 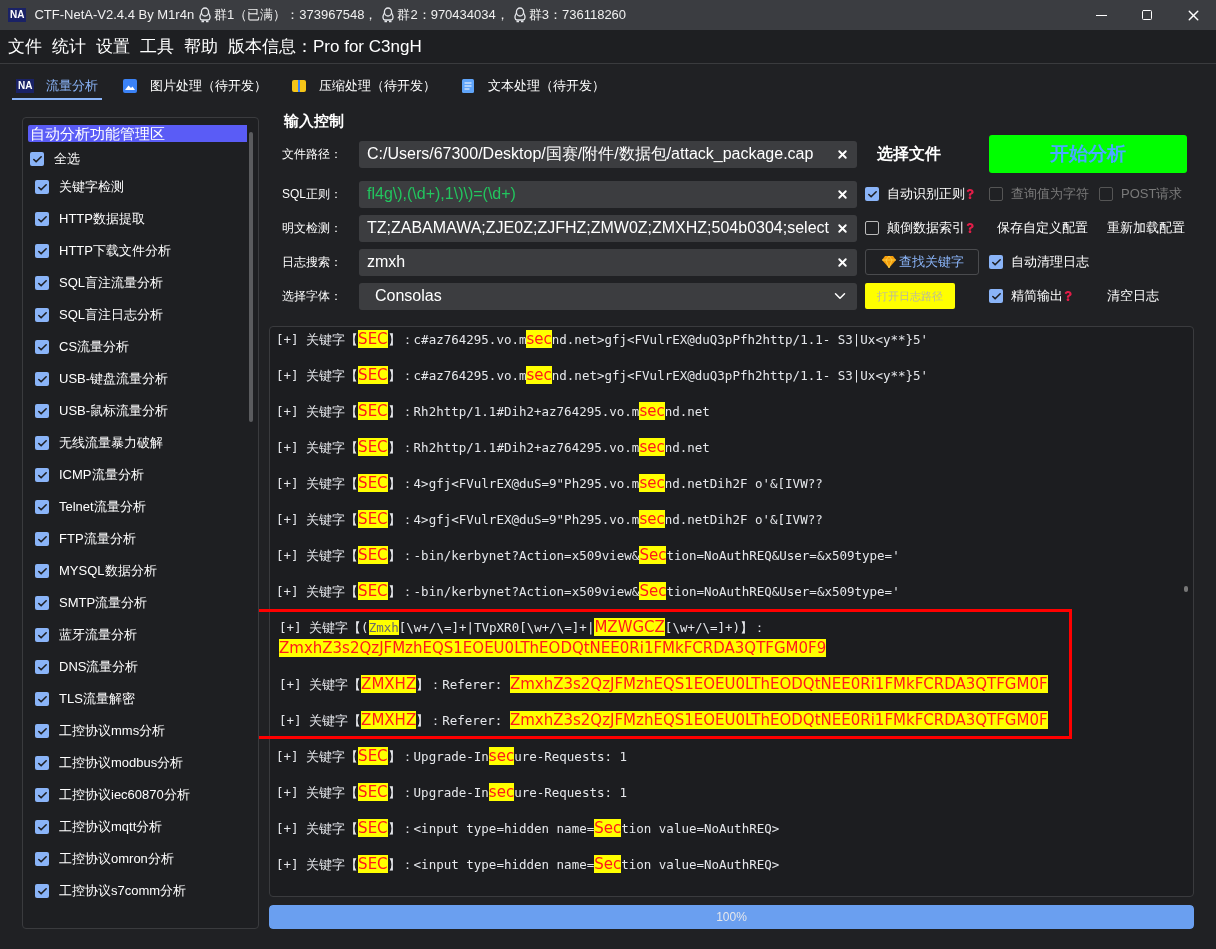 What do you see at coordinates (137, 133) in the screenshot?
I see `sidebar-title: 自动分析功能管理区` at bounding box center [137, 133].